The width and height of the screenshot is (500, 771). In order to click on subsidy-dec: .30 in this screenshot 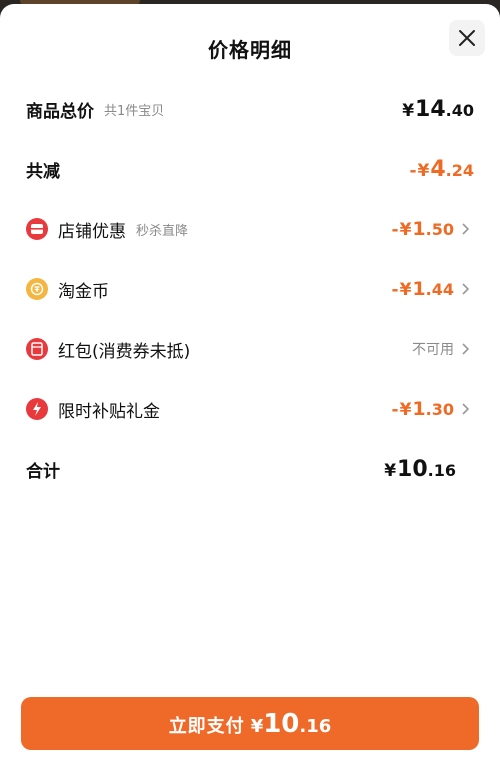, I will do `click(439, 409)`.